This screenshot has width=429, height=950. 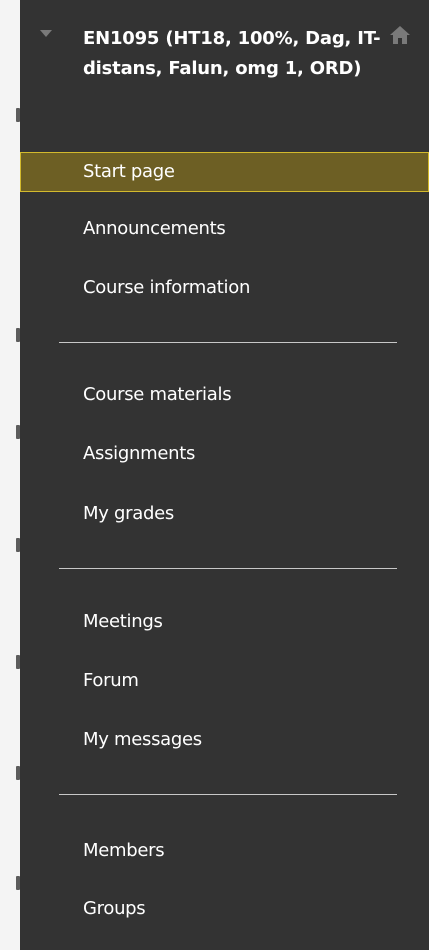 What do you see at coordinates (224, 681) in the screenshot?
I see `menu-item-forum: Forum` at bounding box center [224, 681].